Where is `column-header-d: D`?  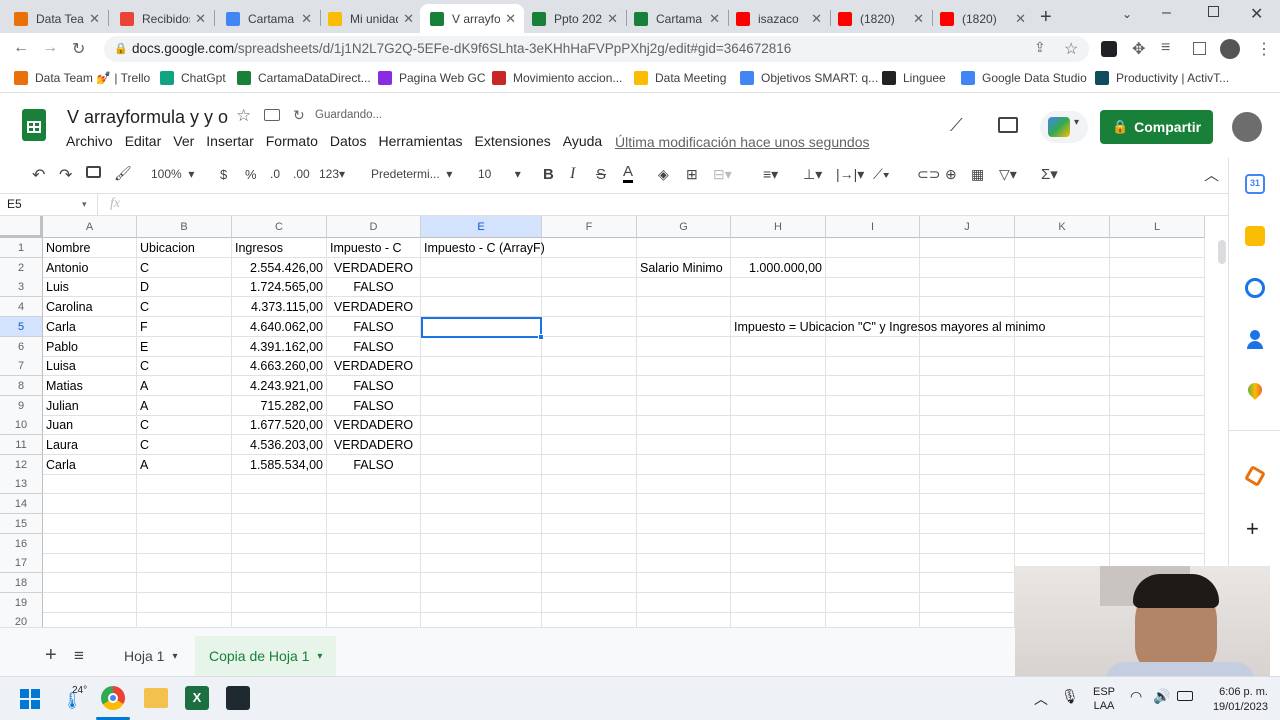 column-header-d: D is located at coordinates (374, 227).